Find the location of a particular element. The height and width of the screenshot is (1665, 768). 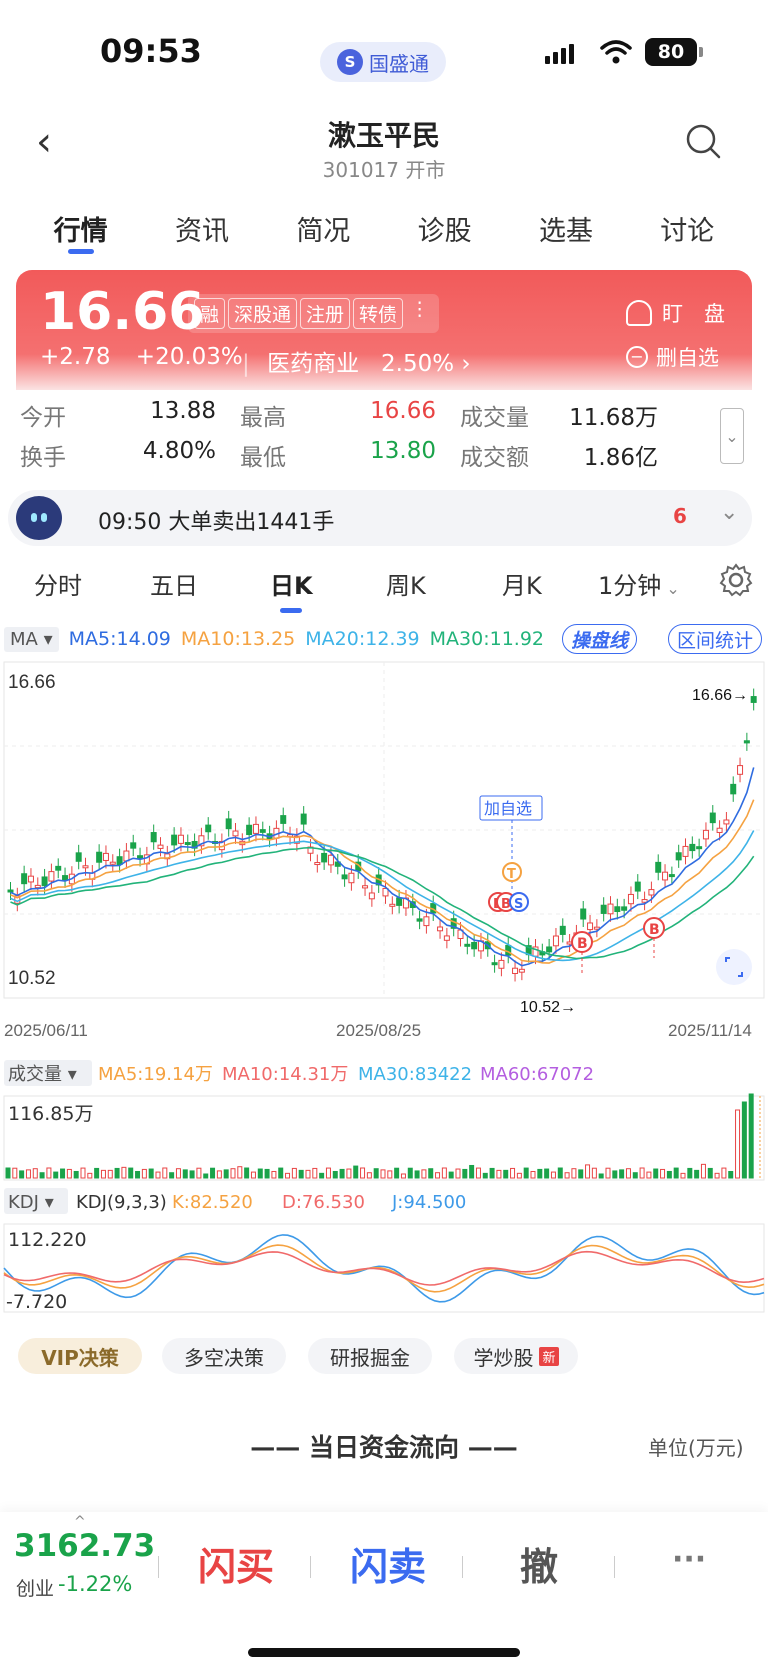

more-dots-icon: ··· is located at coordinates (689, 1559).